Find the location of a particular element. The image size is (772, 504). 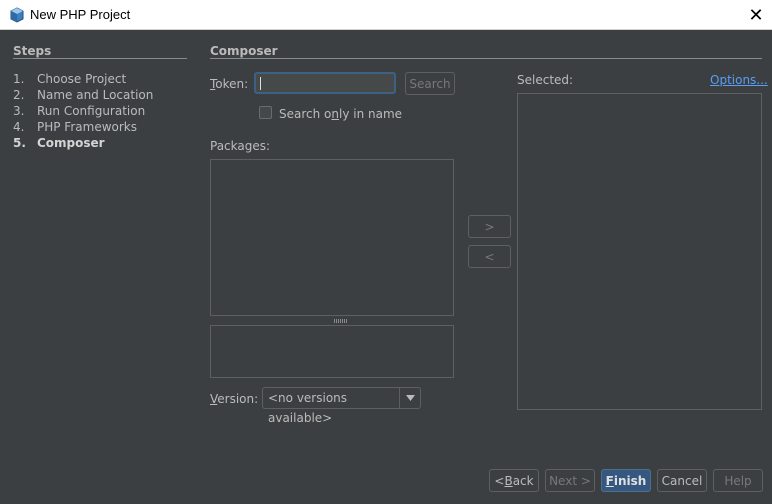

packages-list is located at coordinates (332, 237).